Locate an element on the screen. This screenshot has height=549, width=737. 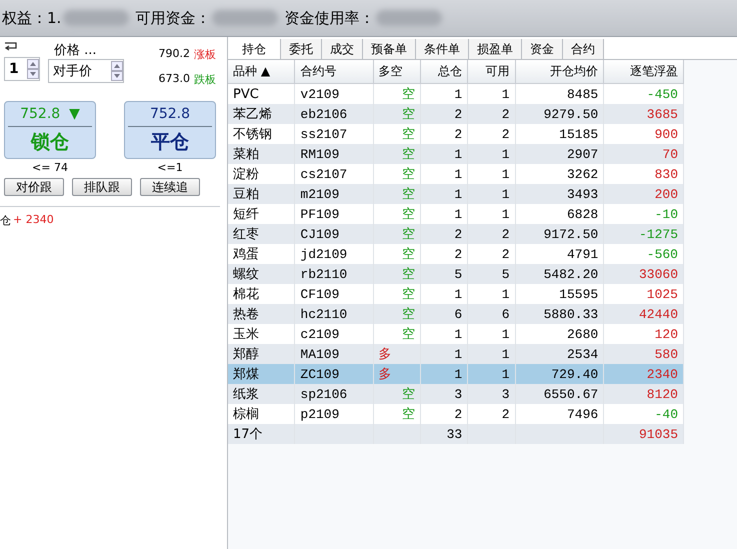
quantity-limit: <=1 is located at coordinates (170, 167).